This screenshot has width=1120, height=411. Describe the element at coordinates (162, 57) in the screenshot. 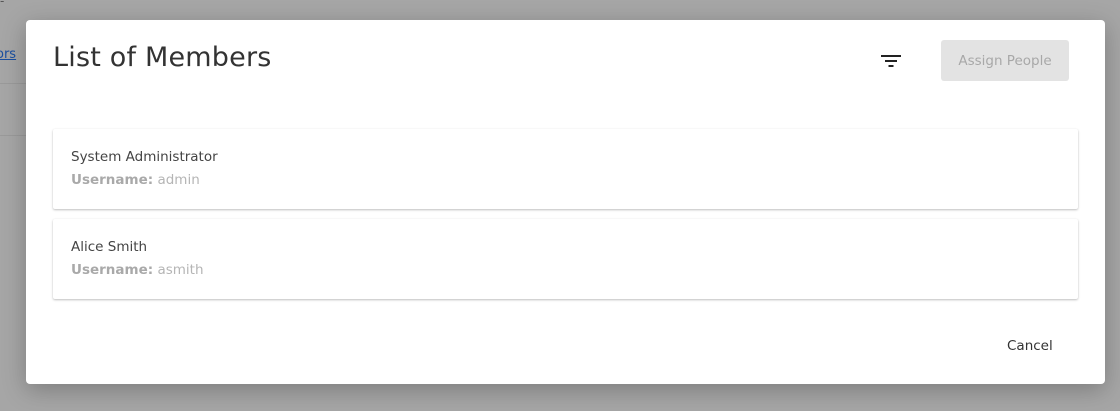

I see `dialog-title: List of Members` at that location.